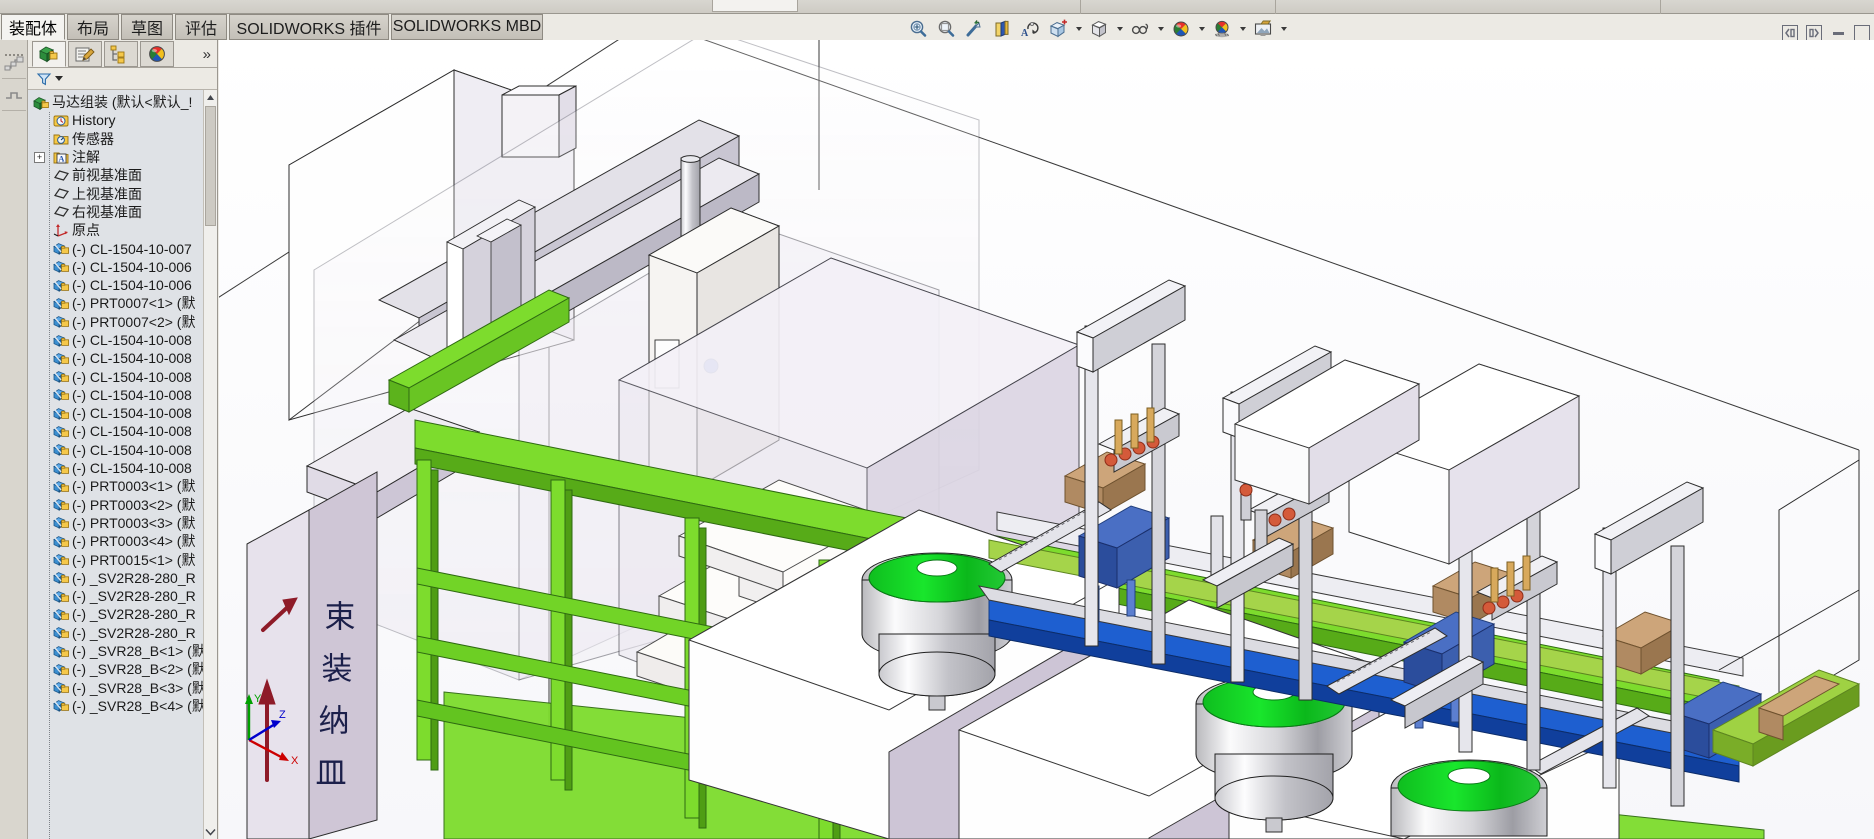 The height and width of the screenshot is (839, 1874). I want to click on feature-tree-item: (-) PRT0003<4> (默, so click(122, 541).